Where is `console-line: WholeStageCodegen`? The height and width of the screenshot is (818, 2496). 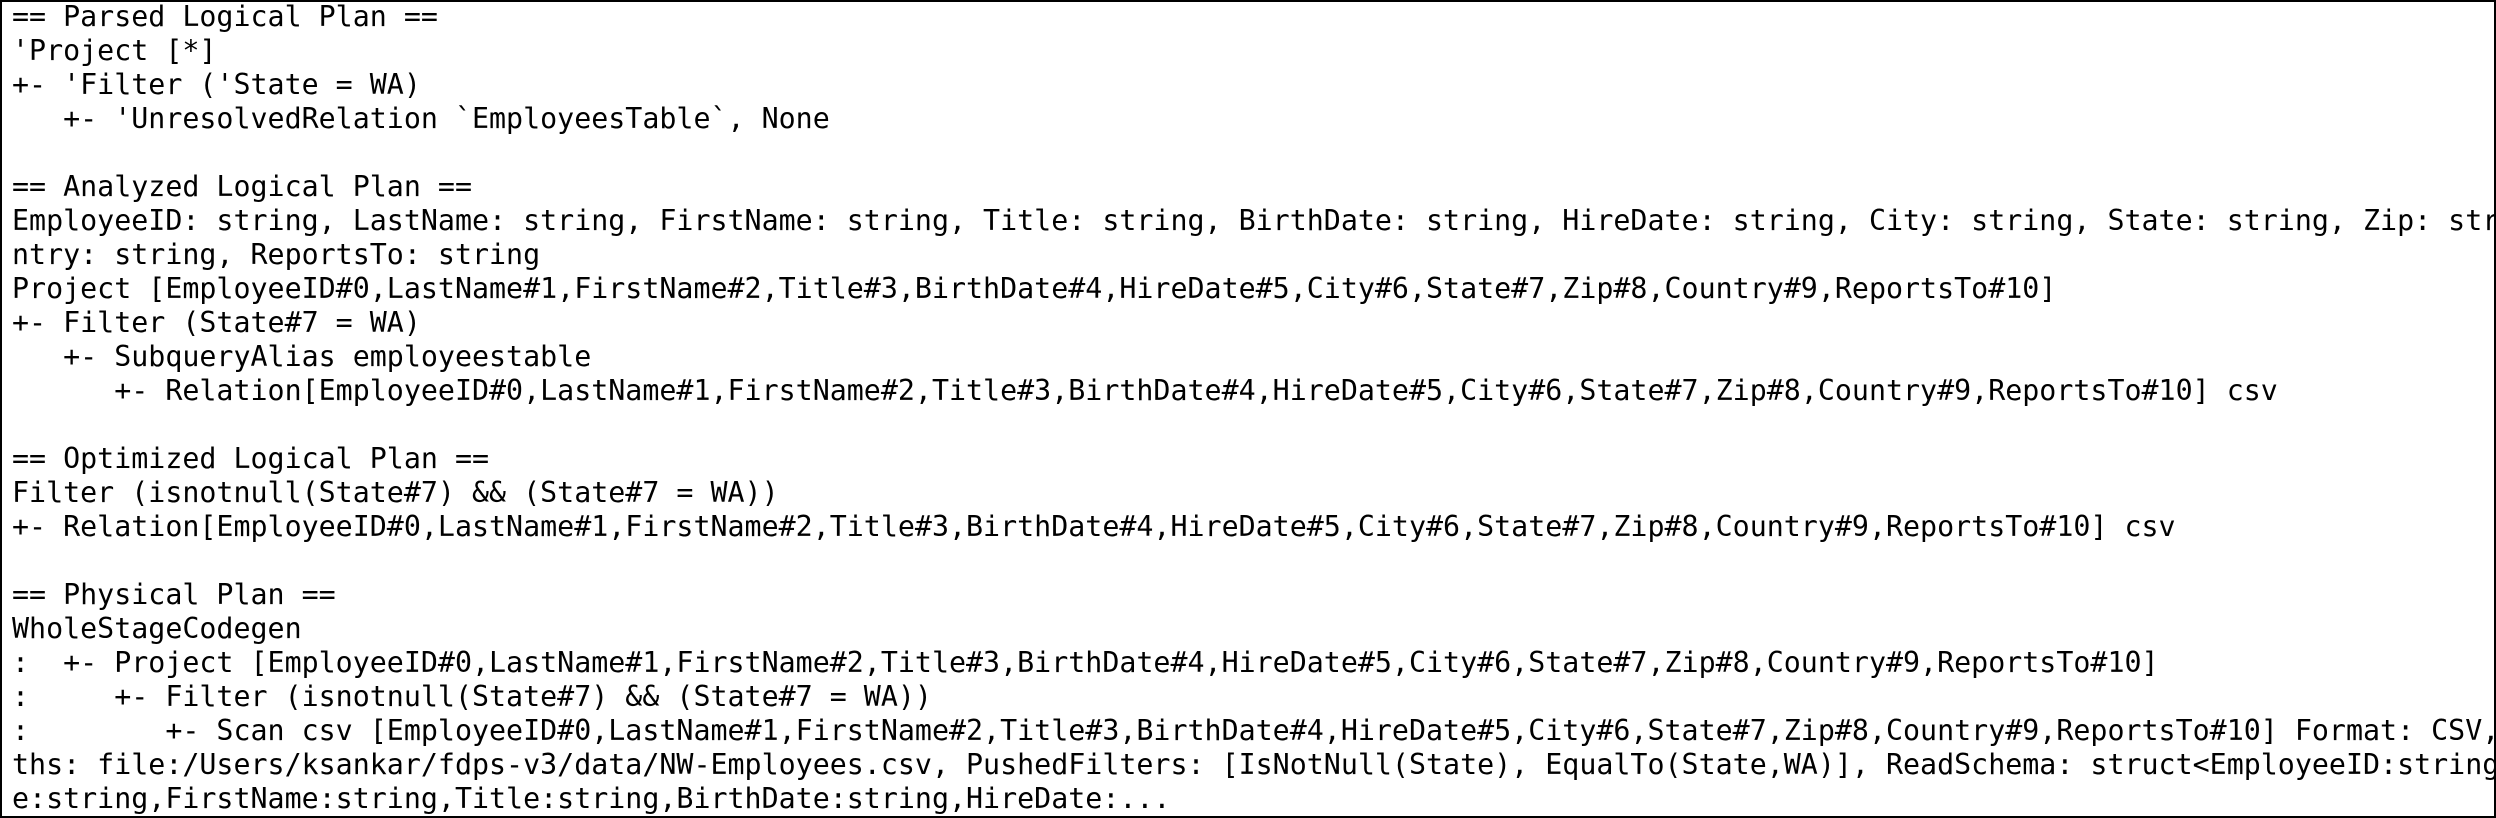
console-line: WholeStageCodegen is located at coordinates (157, 628).